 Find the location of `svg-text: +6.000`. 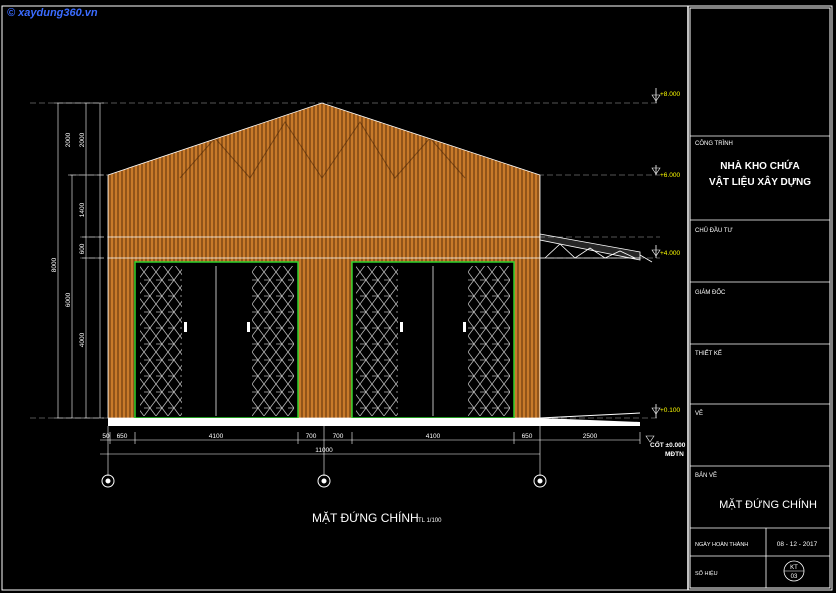

svg-text: +6.000 is located at coordinates (670, 175).